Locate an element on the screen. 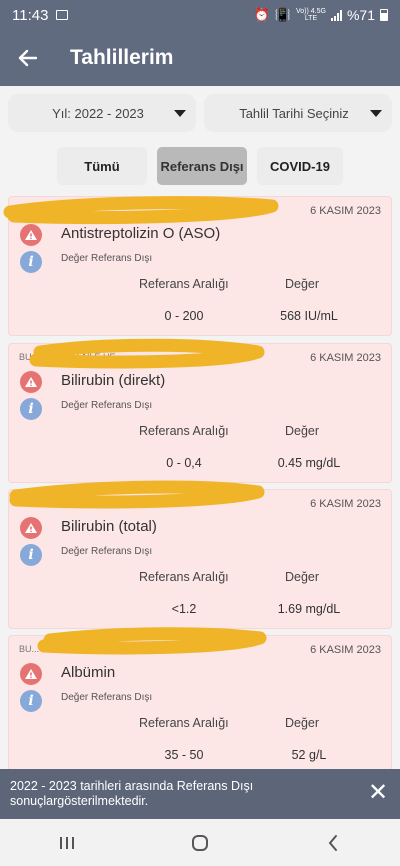 The height and width of the screenshot is (866, 400). home-icon is located at coordinates (199, 842).